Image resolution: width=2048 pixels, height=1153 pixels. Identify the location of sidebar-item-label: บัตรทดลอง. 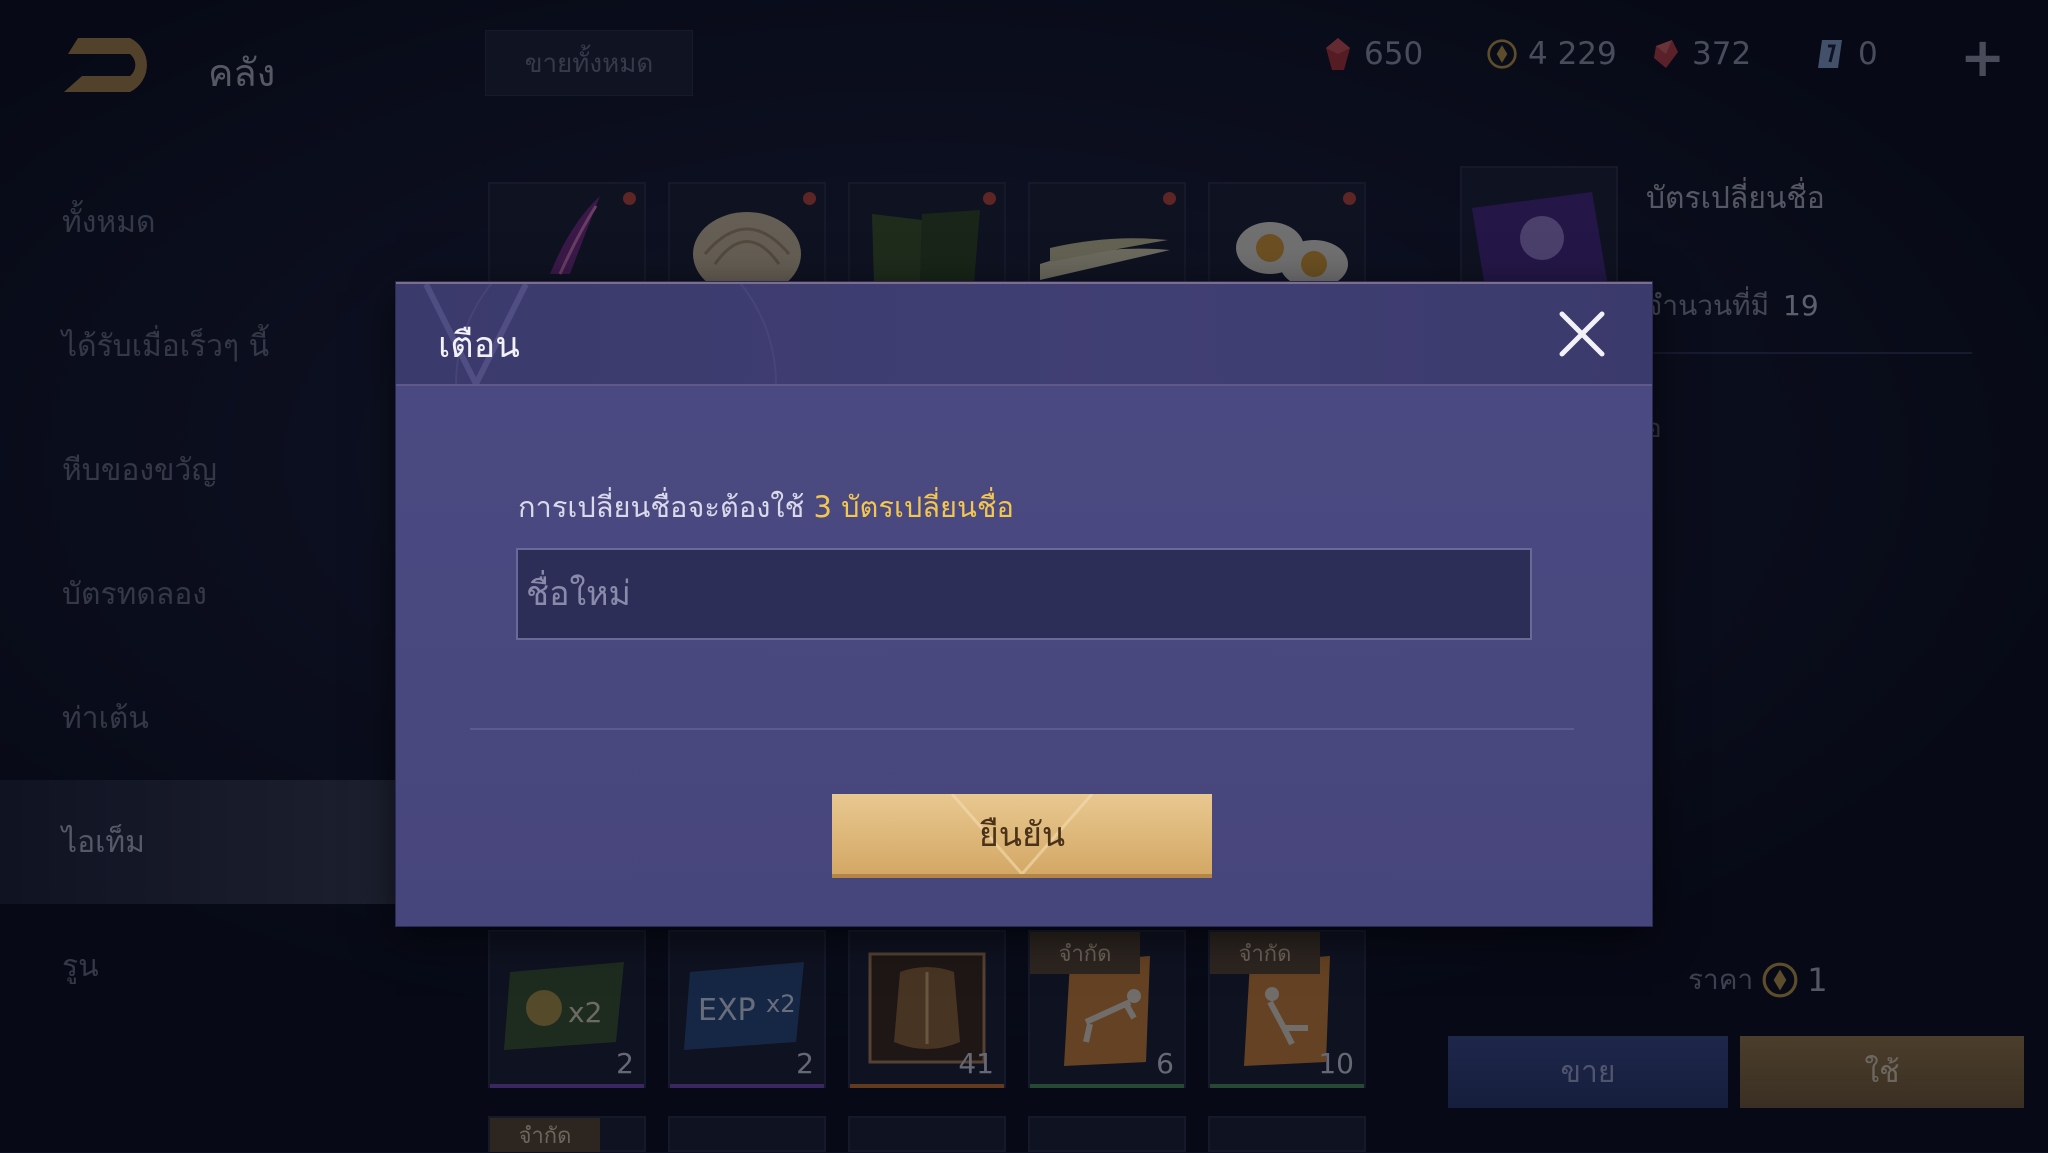
(134, 594).